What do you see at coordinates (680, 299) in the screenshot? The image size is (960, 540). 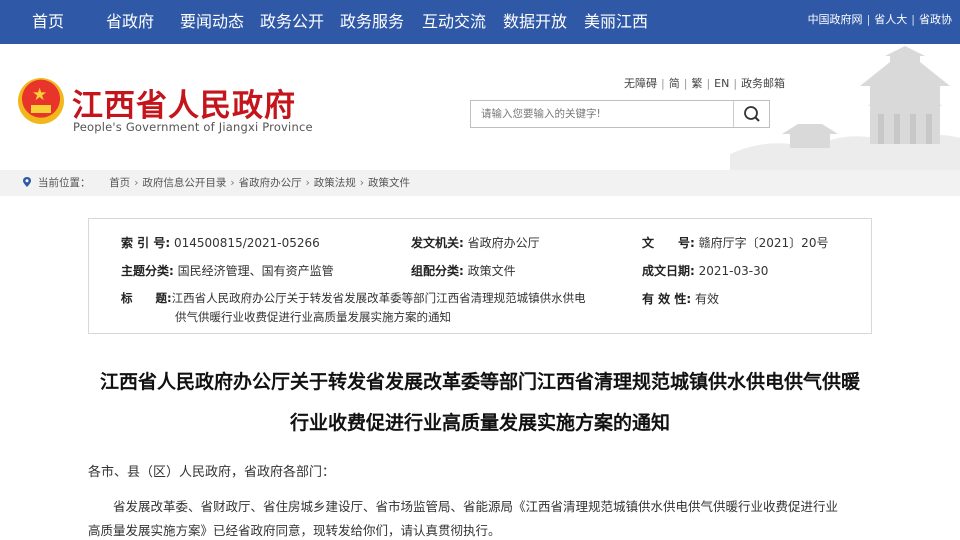 I see `meta-validity: 有 效 性: 有效` at bounding box center [680, 299].